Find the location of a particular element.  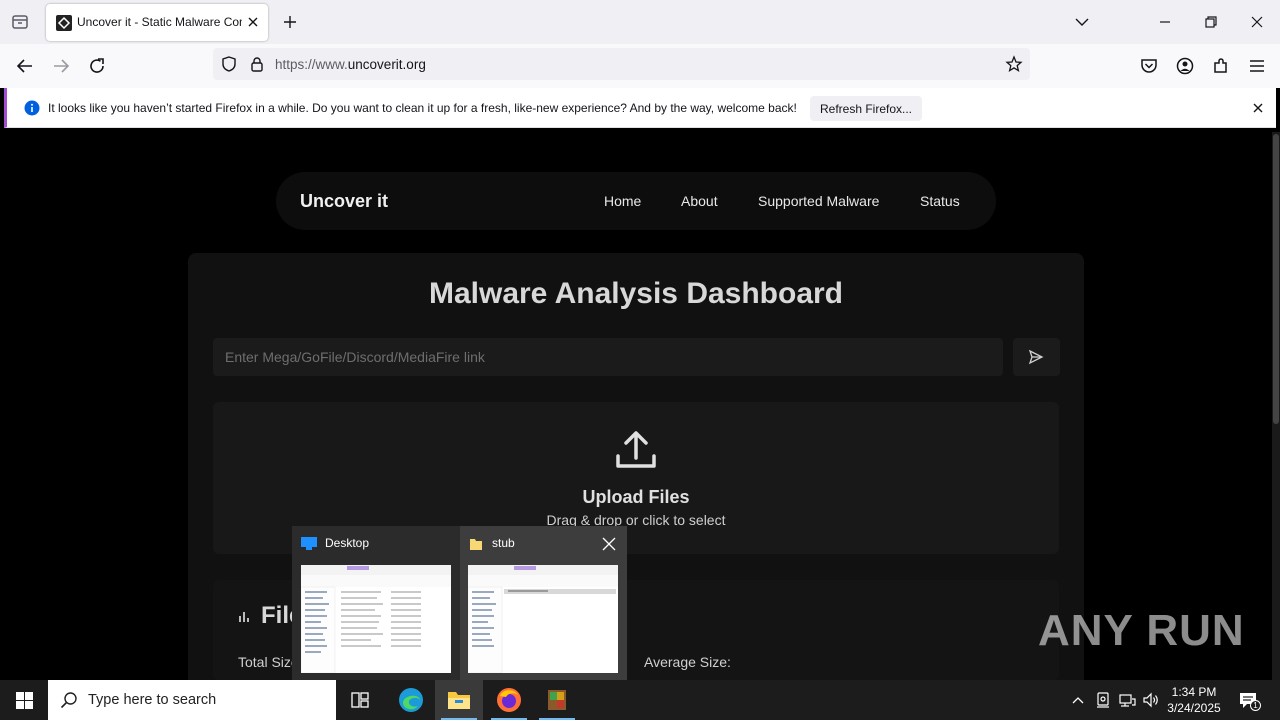

nav-home: Home is located at coordinates (622, 201).